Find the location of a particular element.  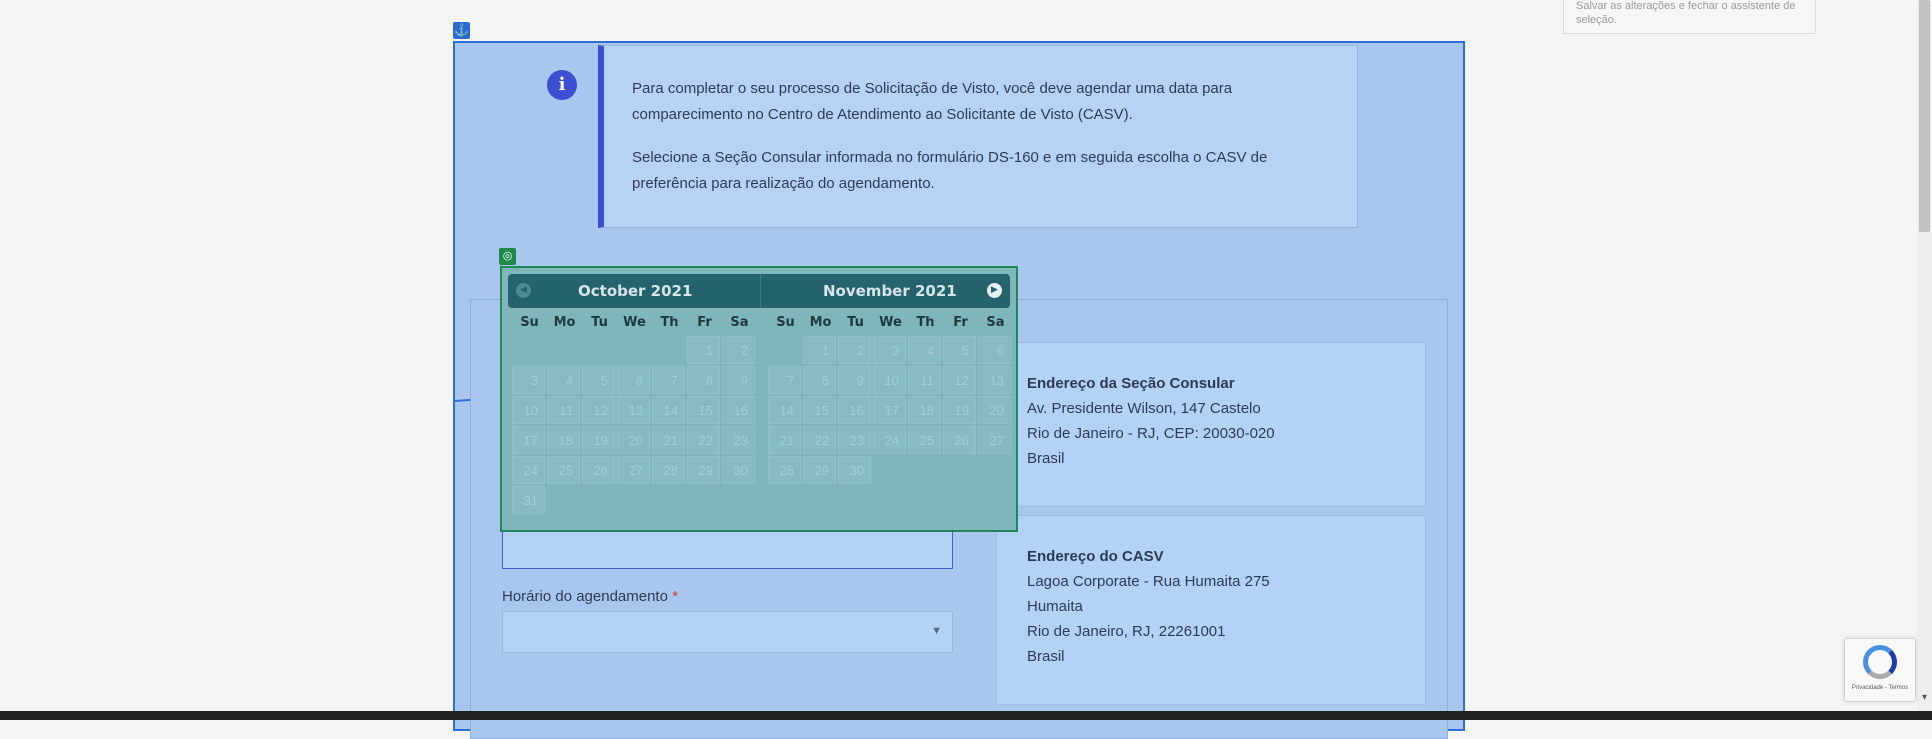

header-divider is located at coordinates (760, 291).